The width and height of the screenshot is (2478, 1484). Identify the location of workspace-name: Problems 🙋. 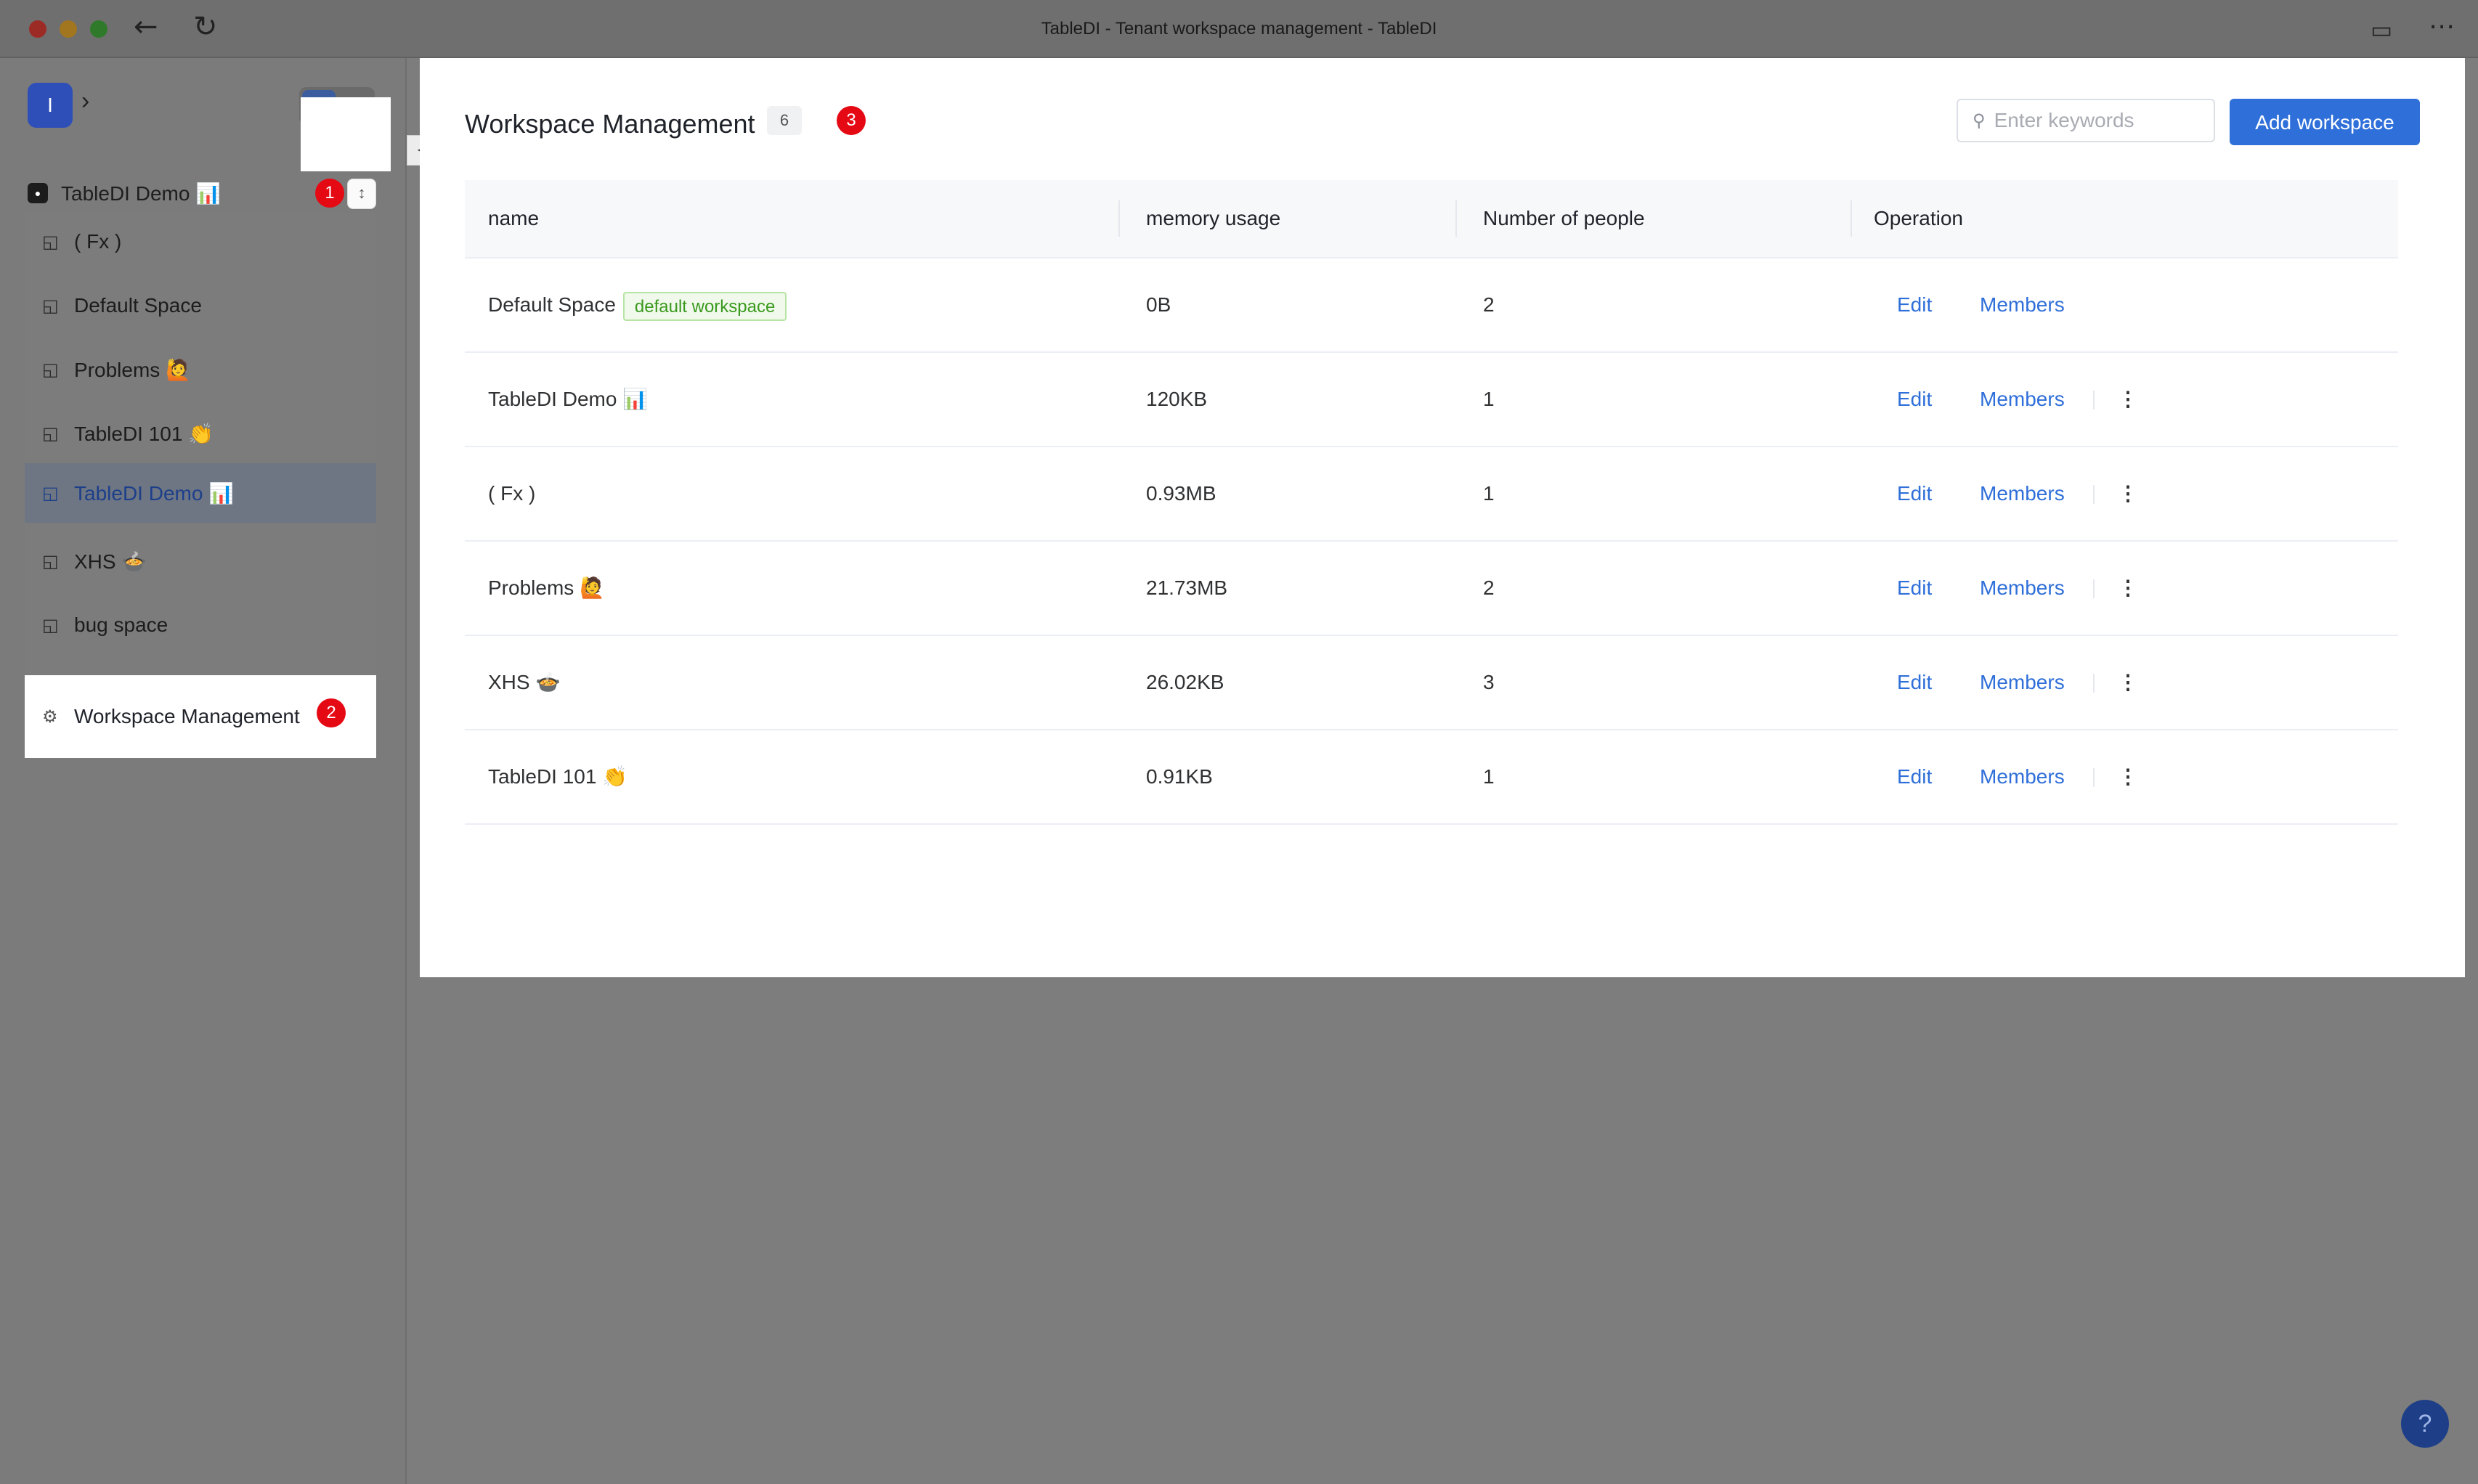
(546, 587).